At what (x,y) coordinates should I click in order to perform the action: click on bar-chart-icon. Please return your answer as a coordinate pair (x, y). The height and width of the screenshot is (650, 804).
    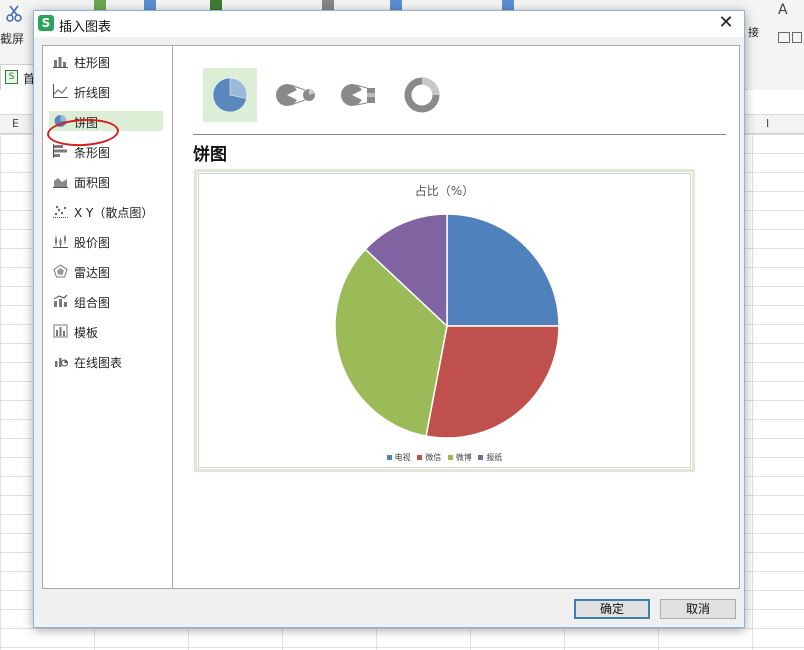
    Looking at the image, I should click on (60, 151).